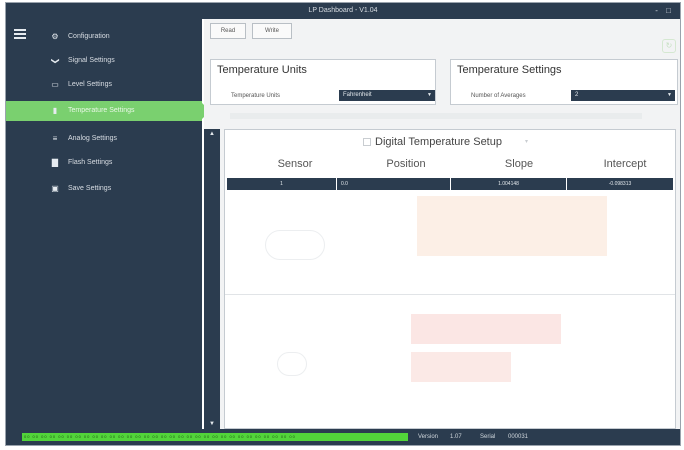 This screenshot has height=450, width=684. What do you see at coordinates (55, 188) in the screenshot?
I see `save-icon: ▣` at bounding box center [55, 188].